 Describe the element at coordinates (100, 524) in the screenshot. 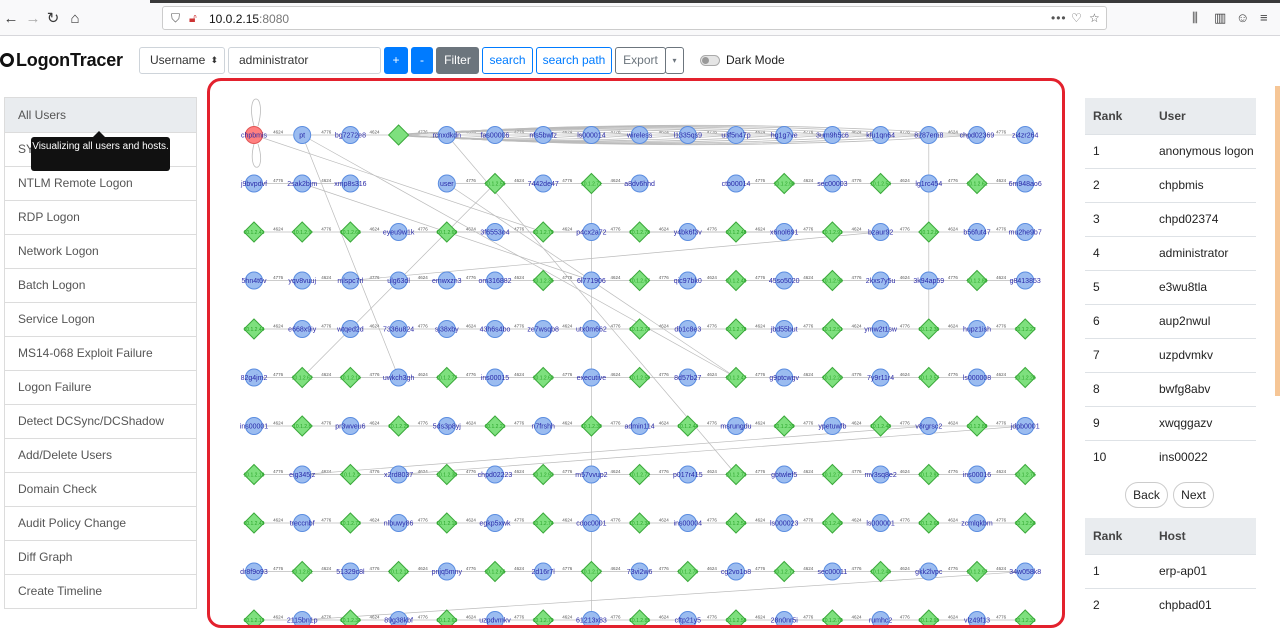

I see `sidebar-item-12: Audit Policy Change` at that location.